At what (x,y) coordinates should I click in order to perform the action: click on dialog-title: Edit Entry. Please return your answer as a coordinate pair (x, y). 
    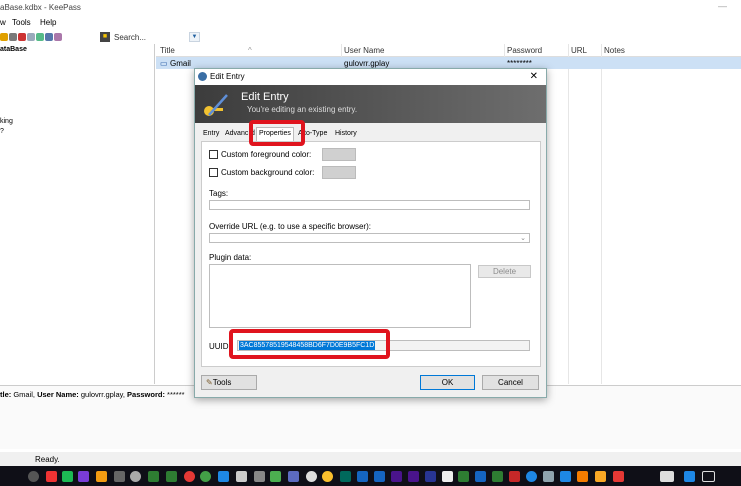
    Looking at the image, I should click on (227, 76).